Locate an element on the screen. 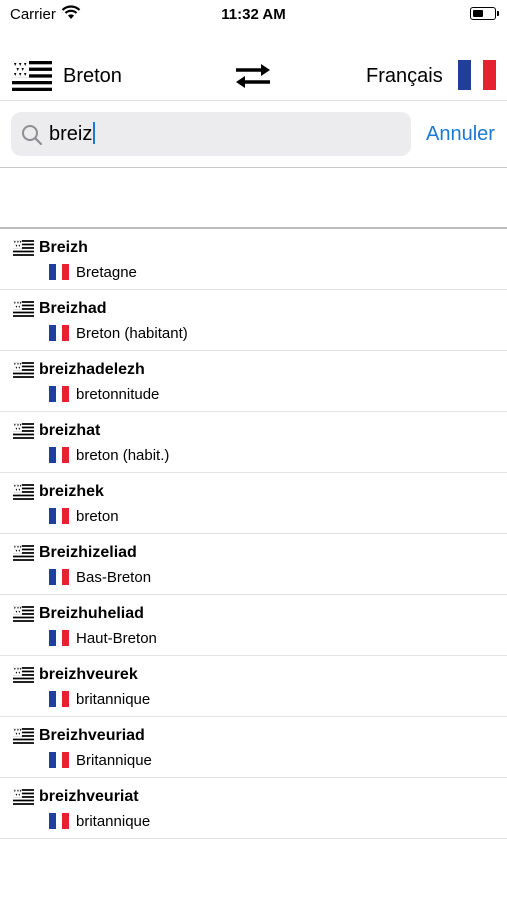 This screenshot has width=507, height=900. breton-term: breizhveuriat is located at coordinates (89, 796).